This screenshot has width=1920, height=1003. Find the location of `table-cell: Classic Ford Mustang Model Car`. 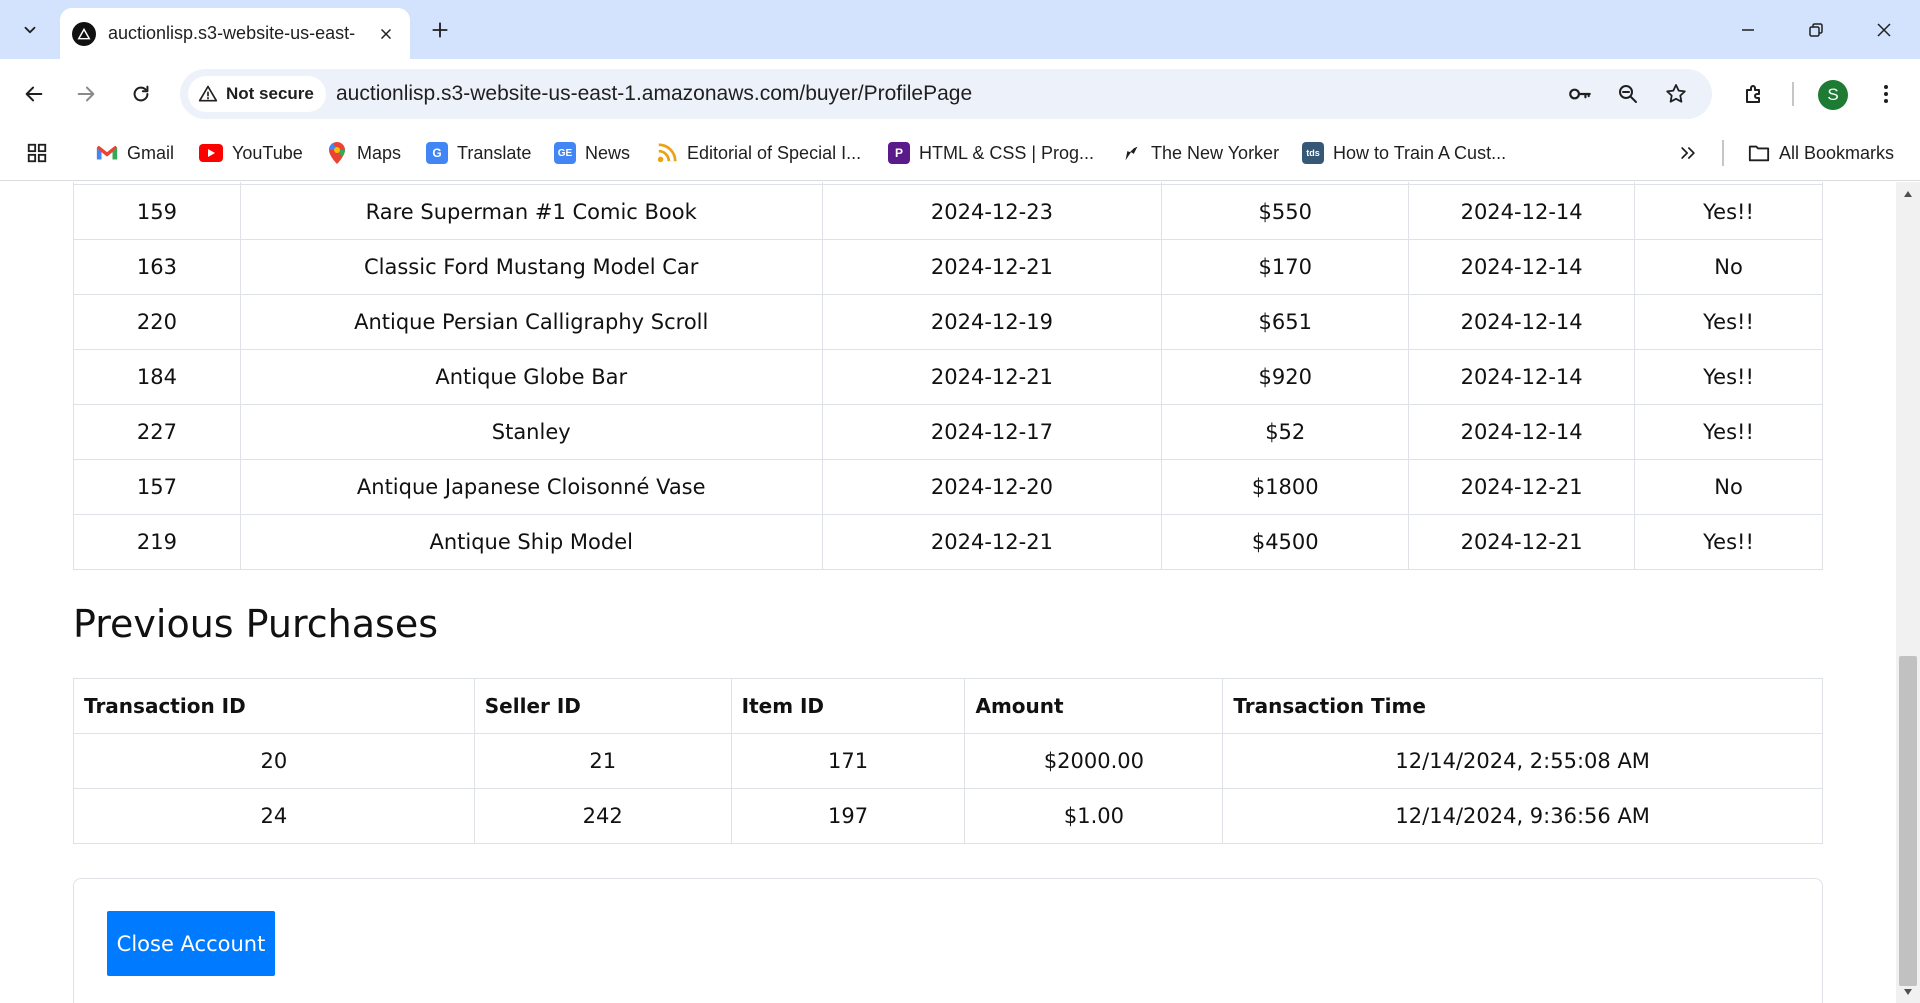

table-cell: Classic Ford Mustang Model Car is located at coordinates (531, 267).